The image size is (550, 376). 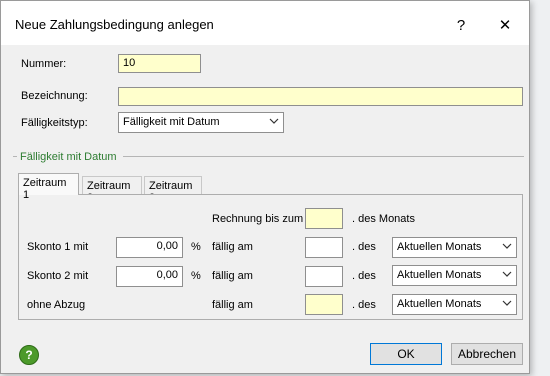 I want to click on skonto2-percent-sign: %, so click(x=196, y=276).